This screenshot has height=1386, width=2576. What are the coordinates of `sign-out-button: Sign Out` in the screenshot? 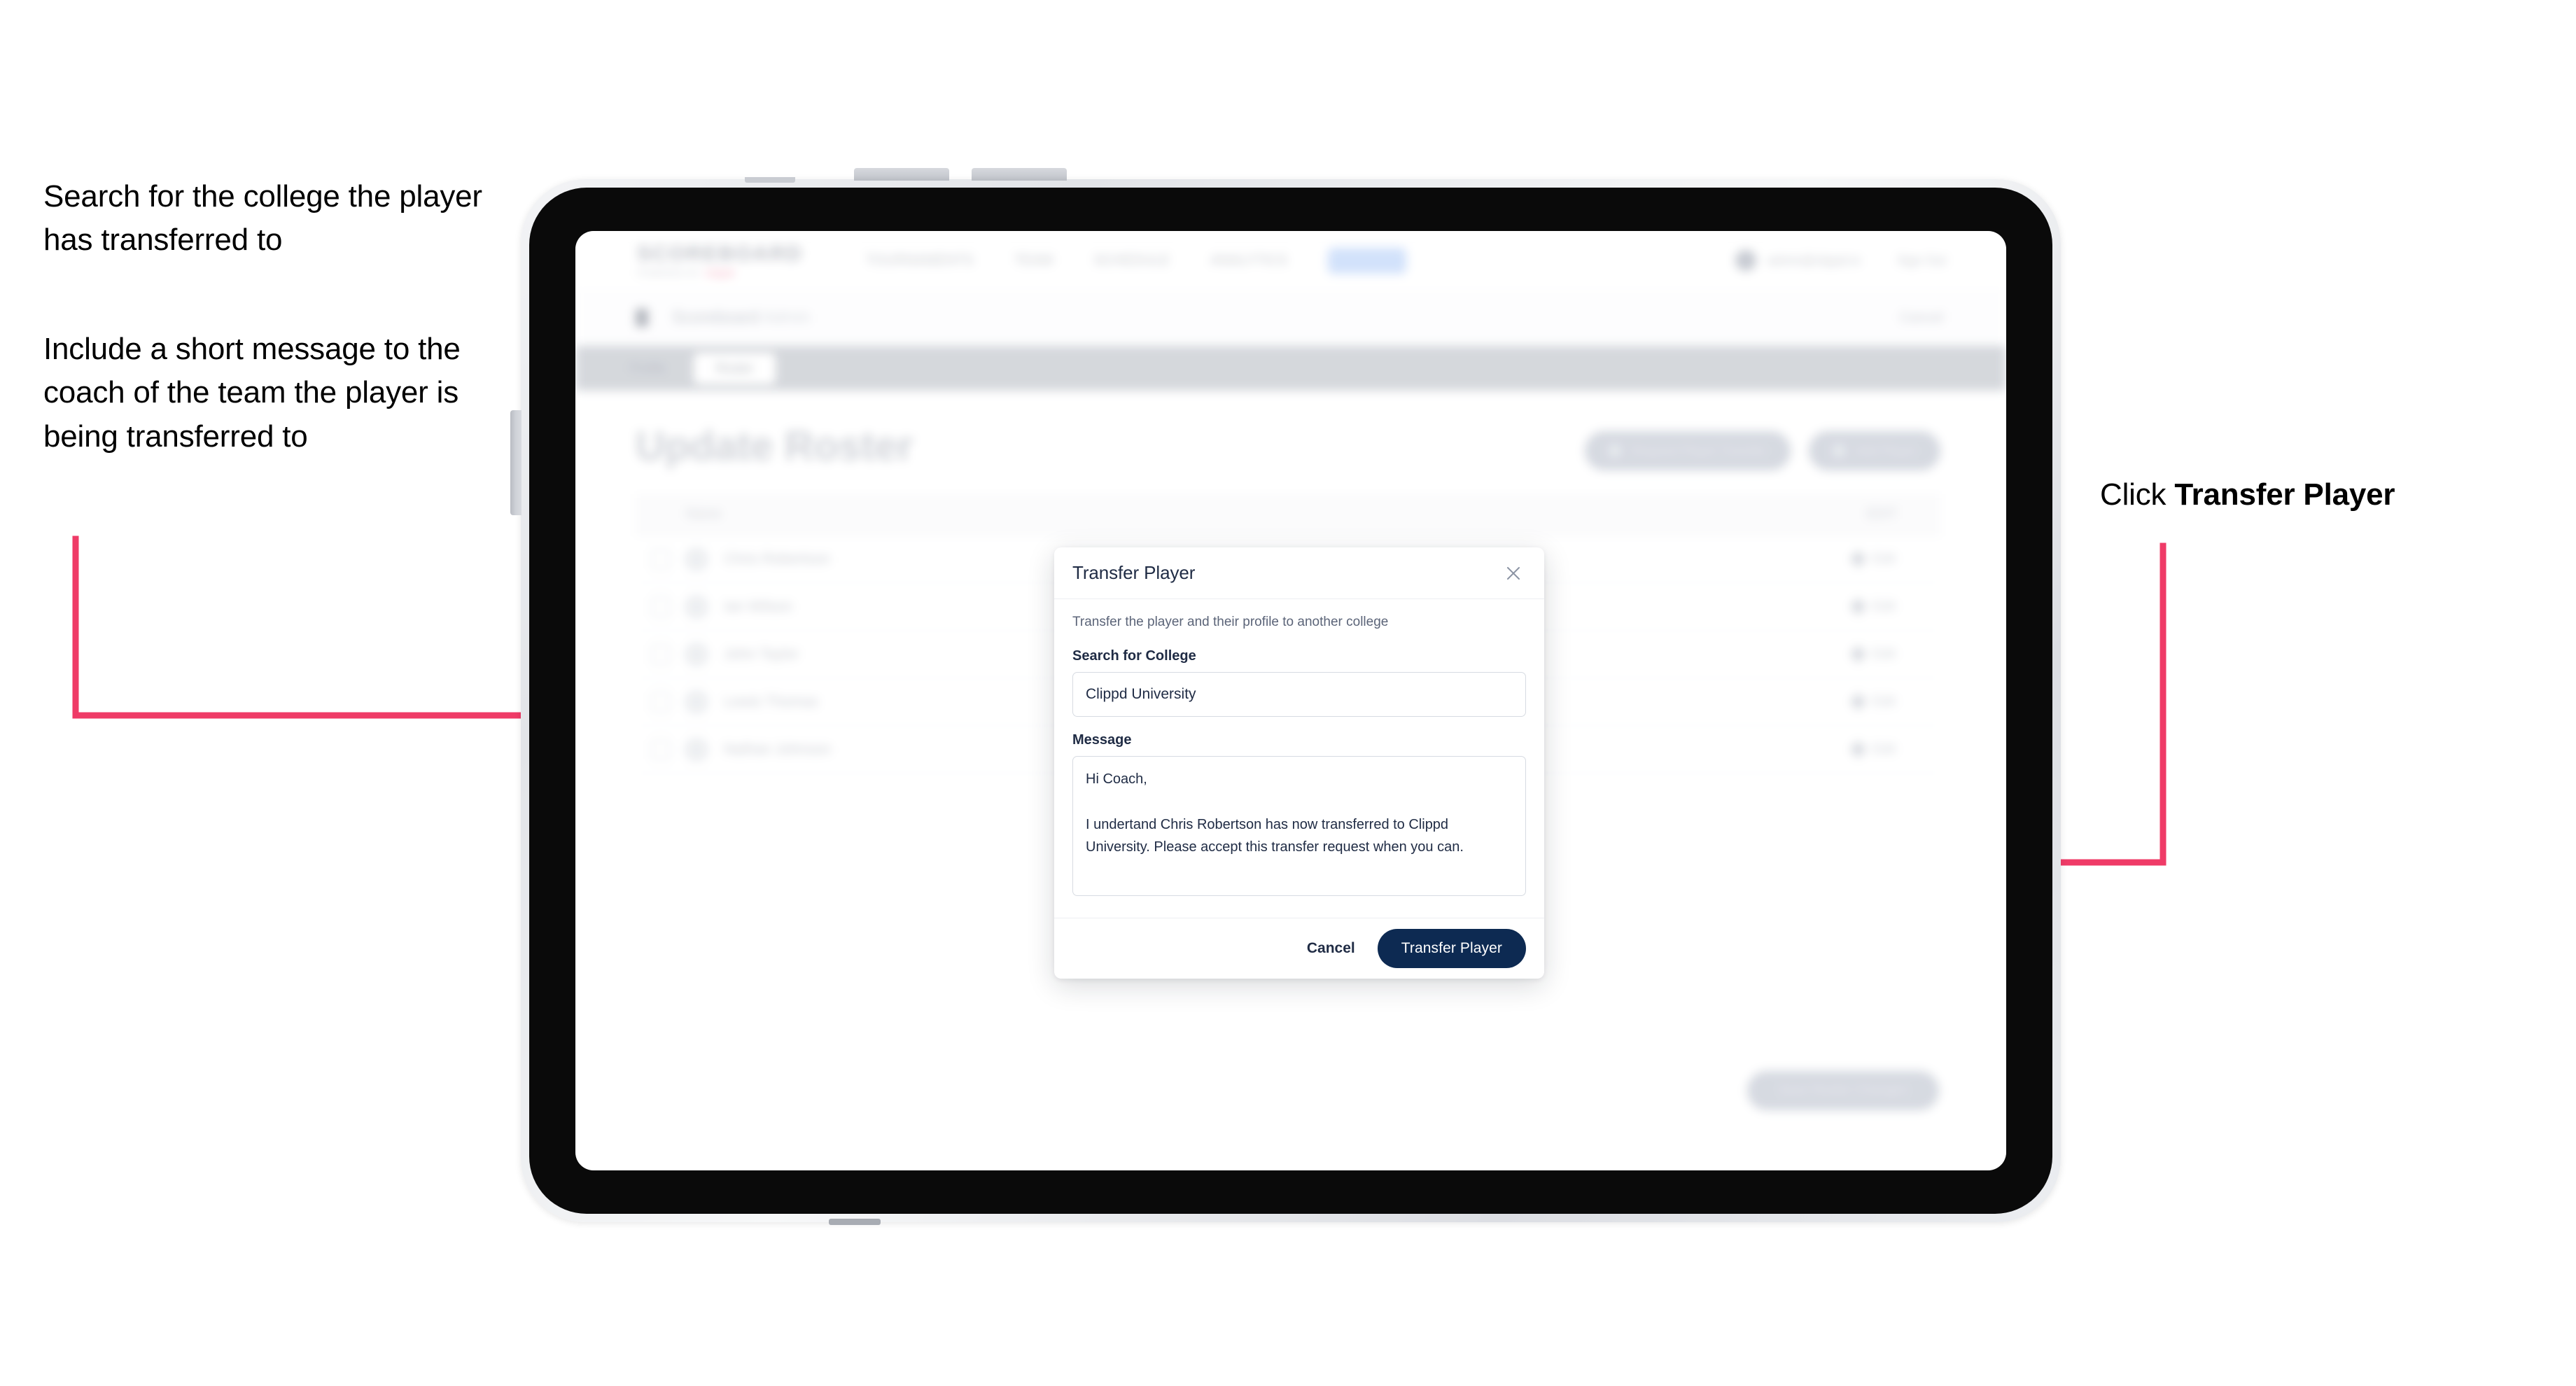 It's located at (1921, 260).